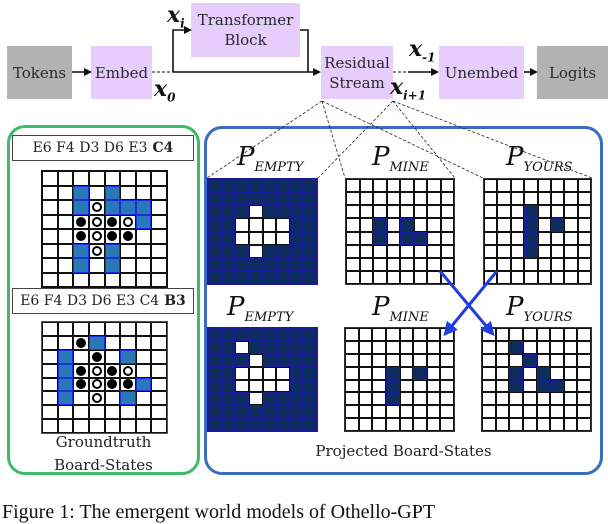 This screenshot has width=608, height=524. What do you see at coordinates (182, 49) in the screenshot?
I see `arrow-to-transformer` at bounding box center [182, 49].